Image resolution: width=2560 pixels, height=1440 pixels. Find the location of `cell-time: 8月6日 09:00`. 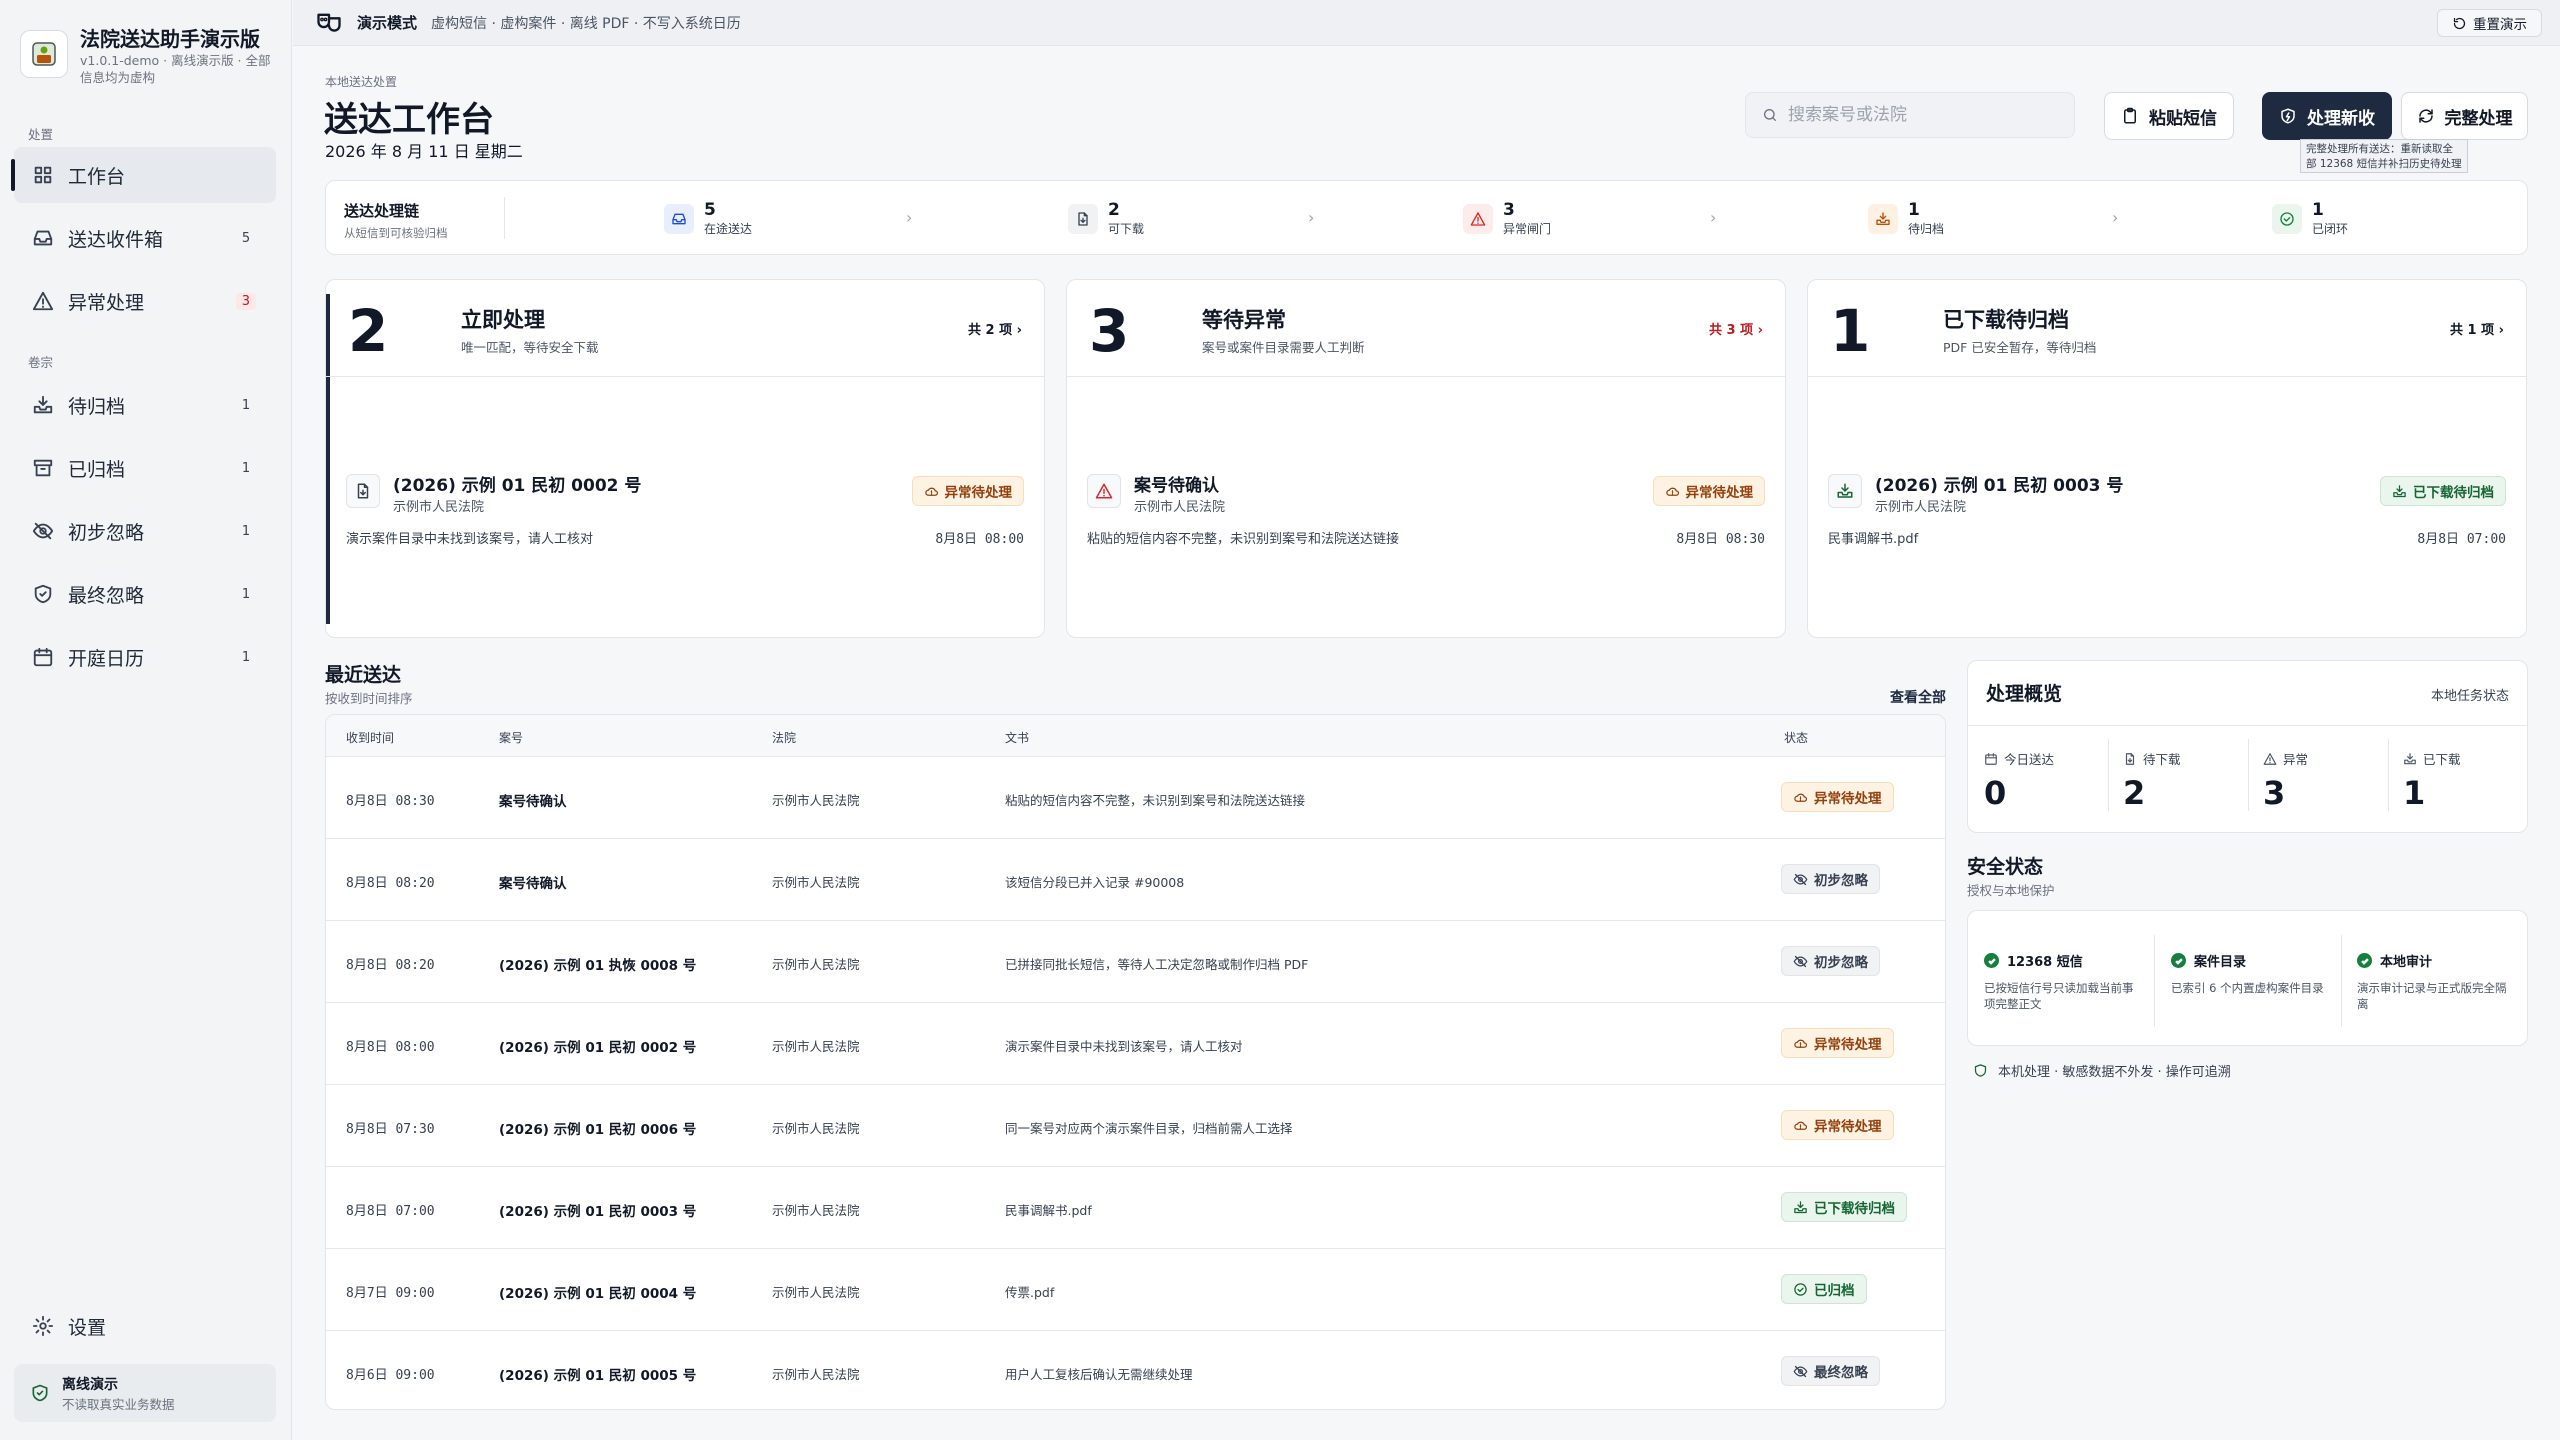

cell-time: 8月6日 09:00 is located at coordinates (390, 1375).